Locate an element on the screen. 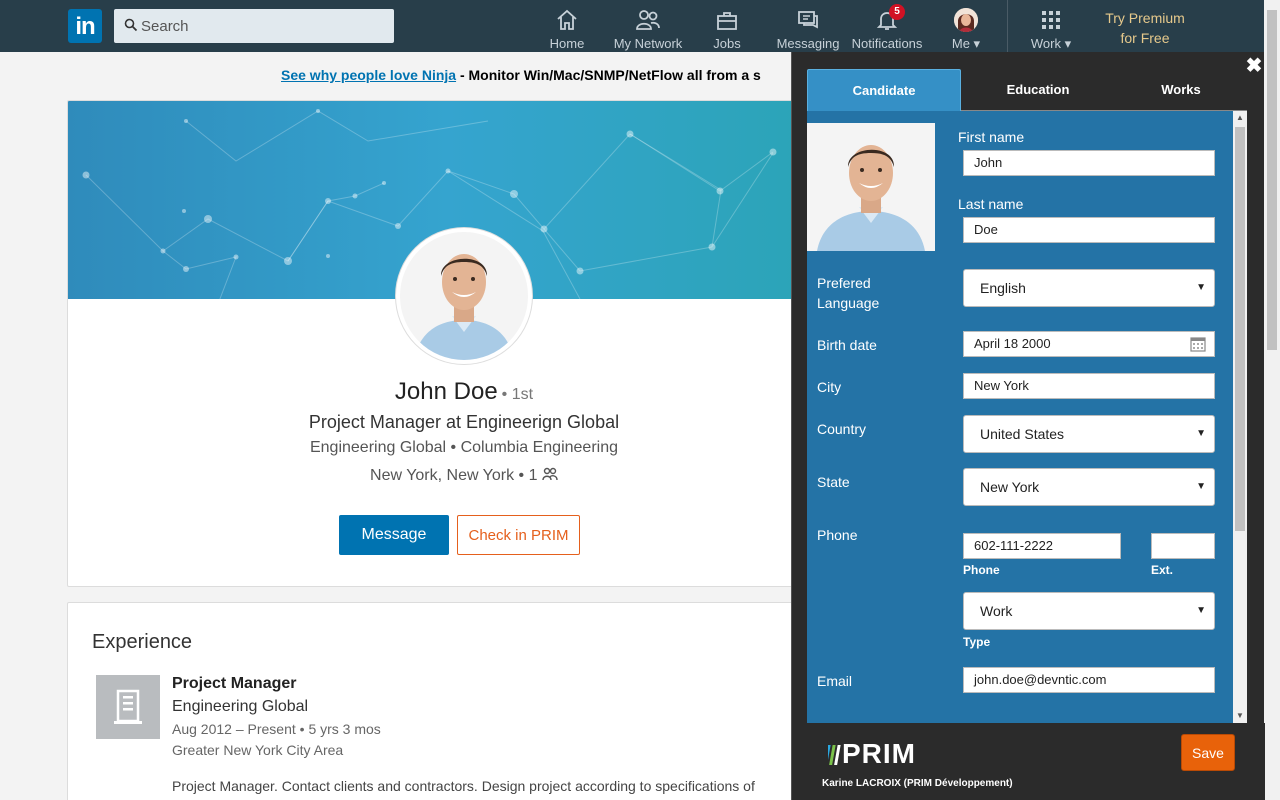 The width and height of the screenshot is (1280, 800). connections-icon is located at coordinates (550, 474).